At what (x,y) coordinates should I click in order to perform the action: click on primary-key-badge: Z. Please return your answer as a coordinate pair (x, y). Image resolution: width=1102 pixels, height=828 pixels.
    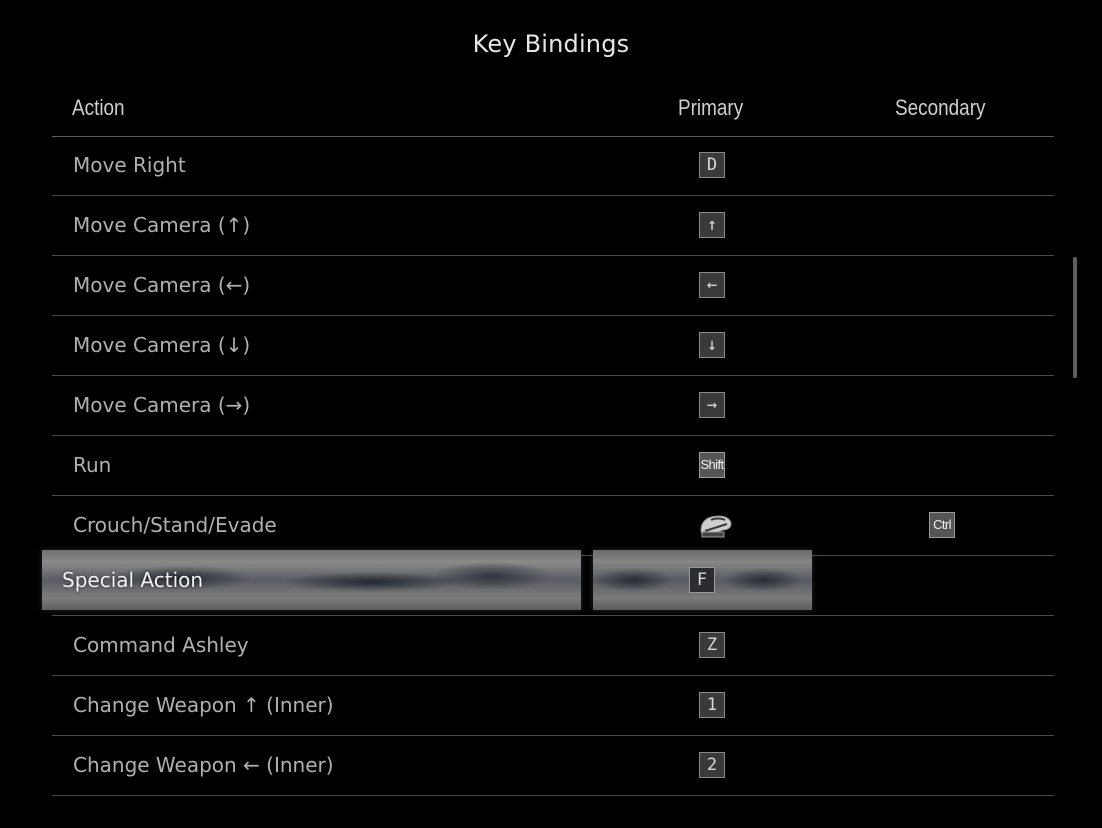
    Looking at the image, I should click on (712, 645).